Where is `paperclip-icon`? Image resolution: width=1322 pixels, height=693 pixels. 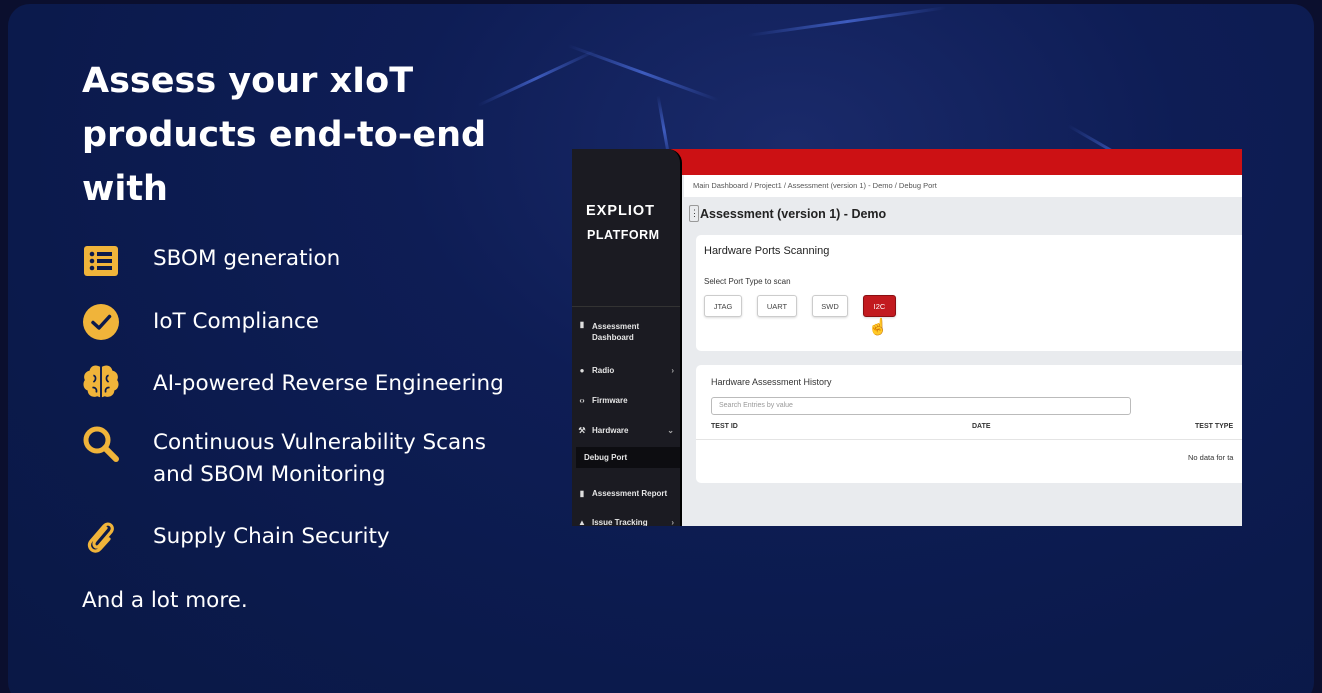 paperclip-icon is located at coordinates (101, 537).